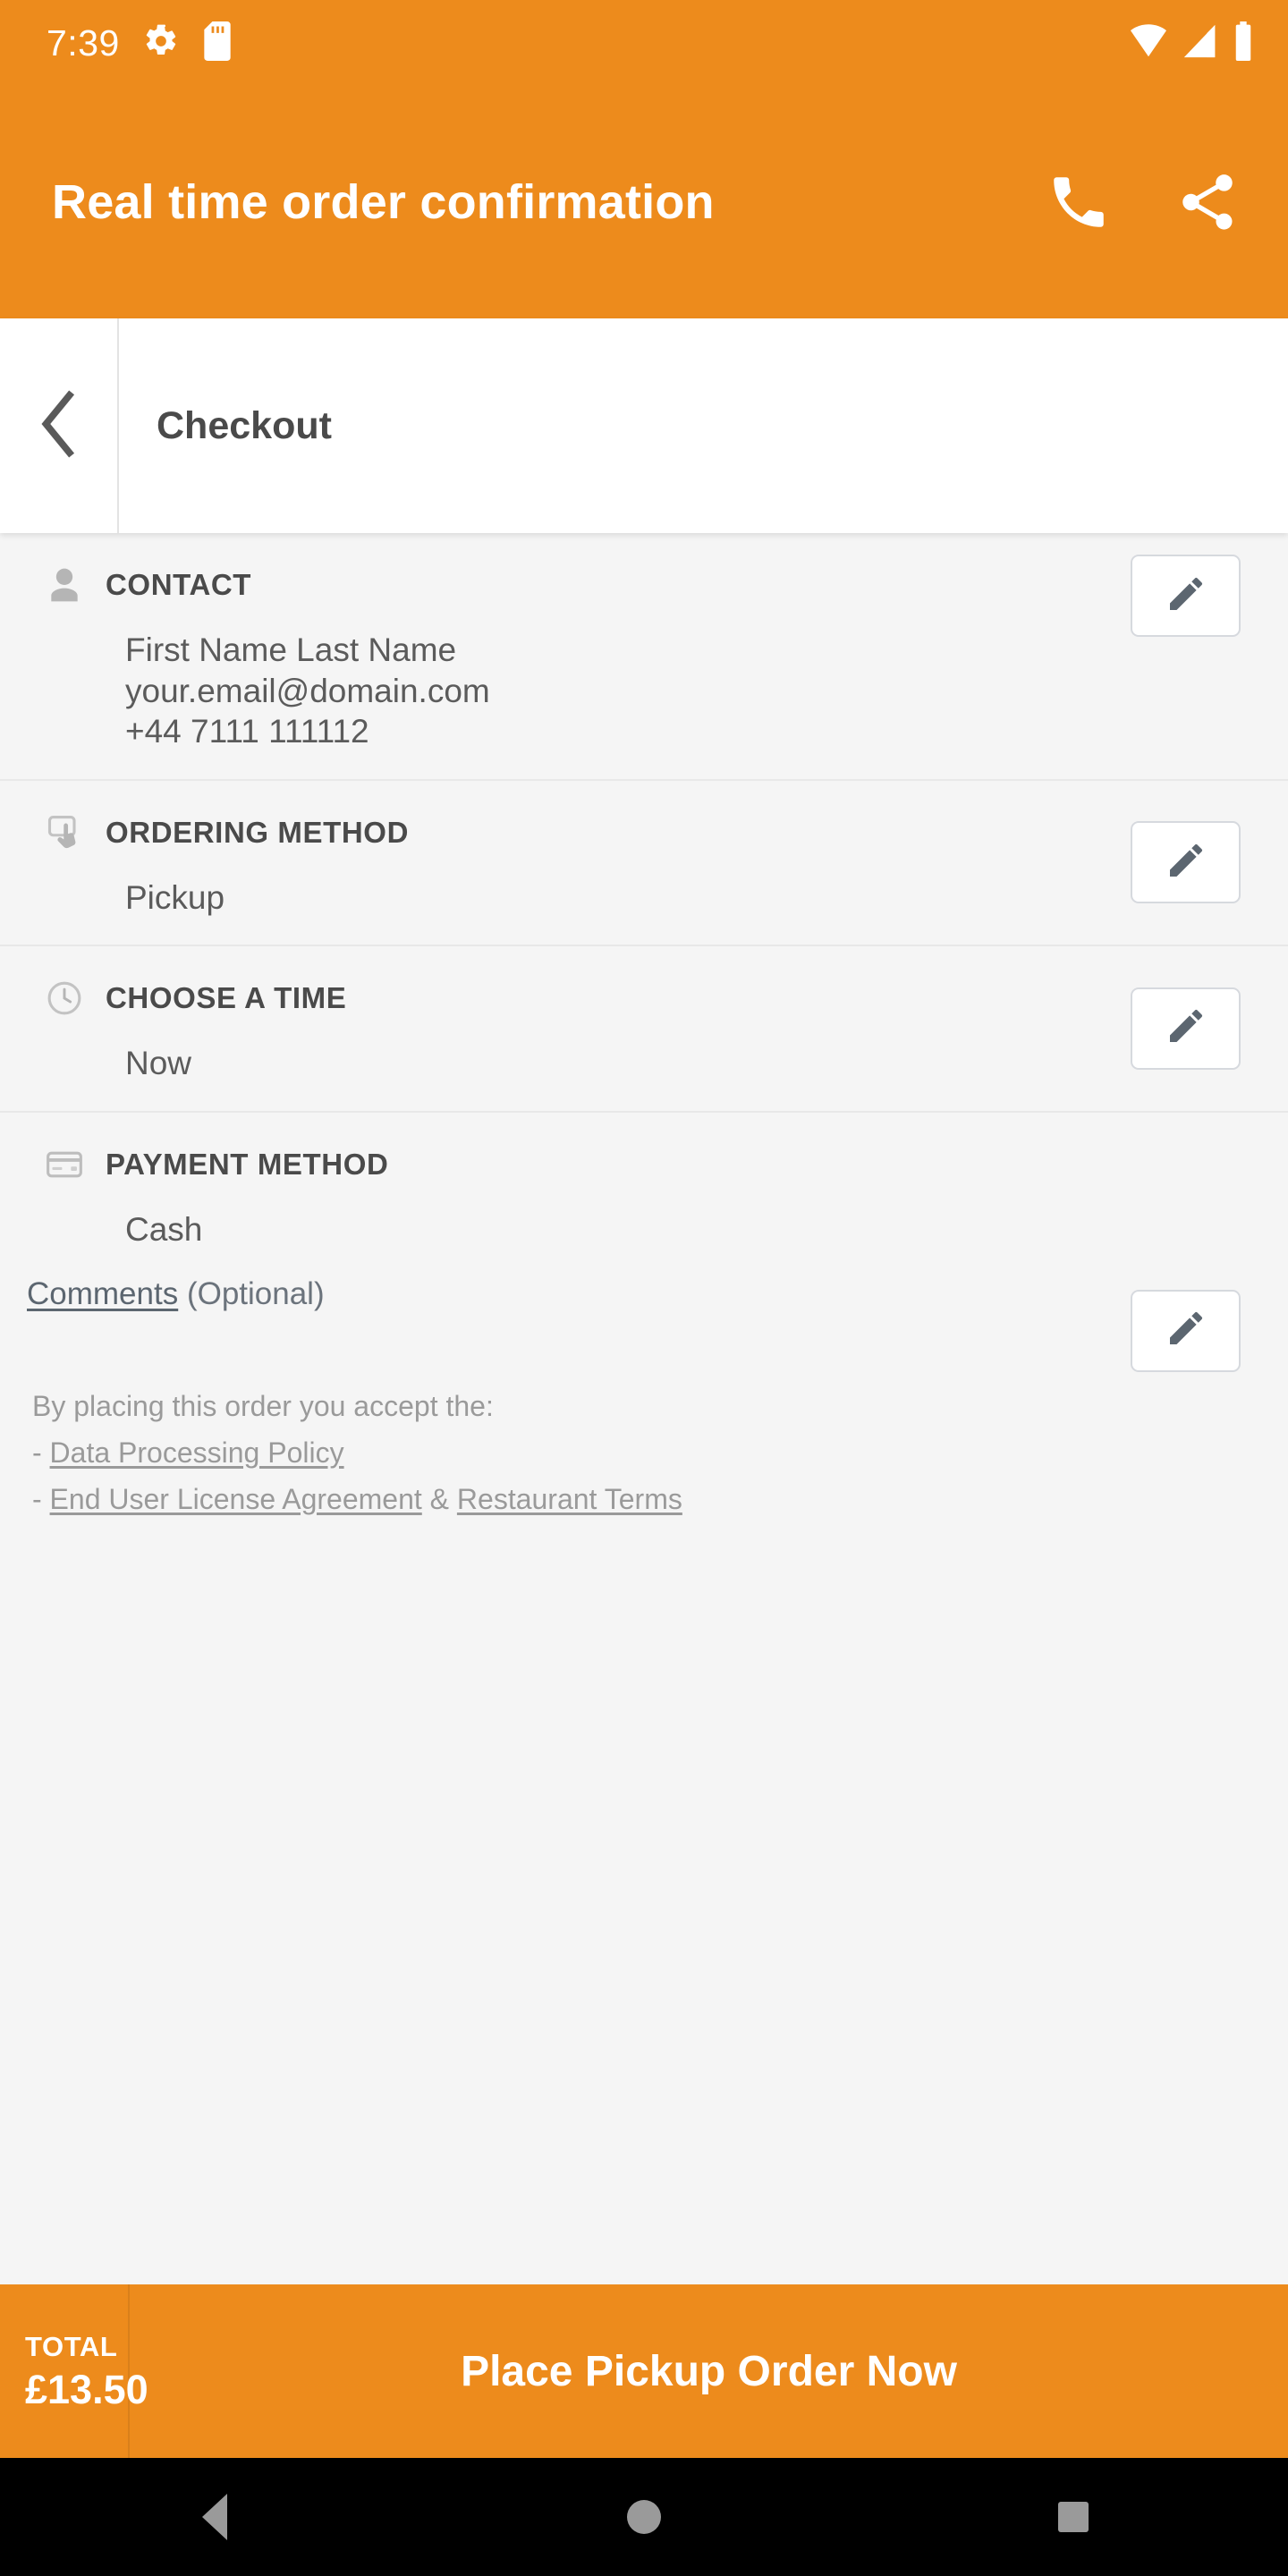 The width and height of the screenshot is (1288, 2576). Describe the element at coordinates (64, 585) in the screenshot. I see `person-icon` at that location.